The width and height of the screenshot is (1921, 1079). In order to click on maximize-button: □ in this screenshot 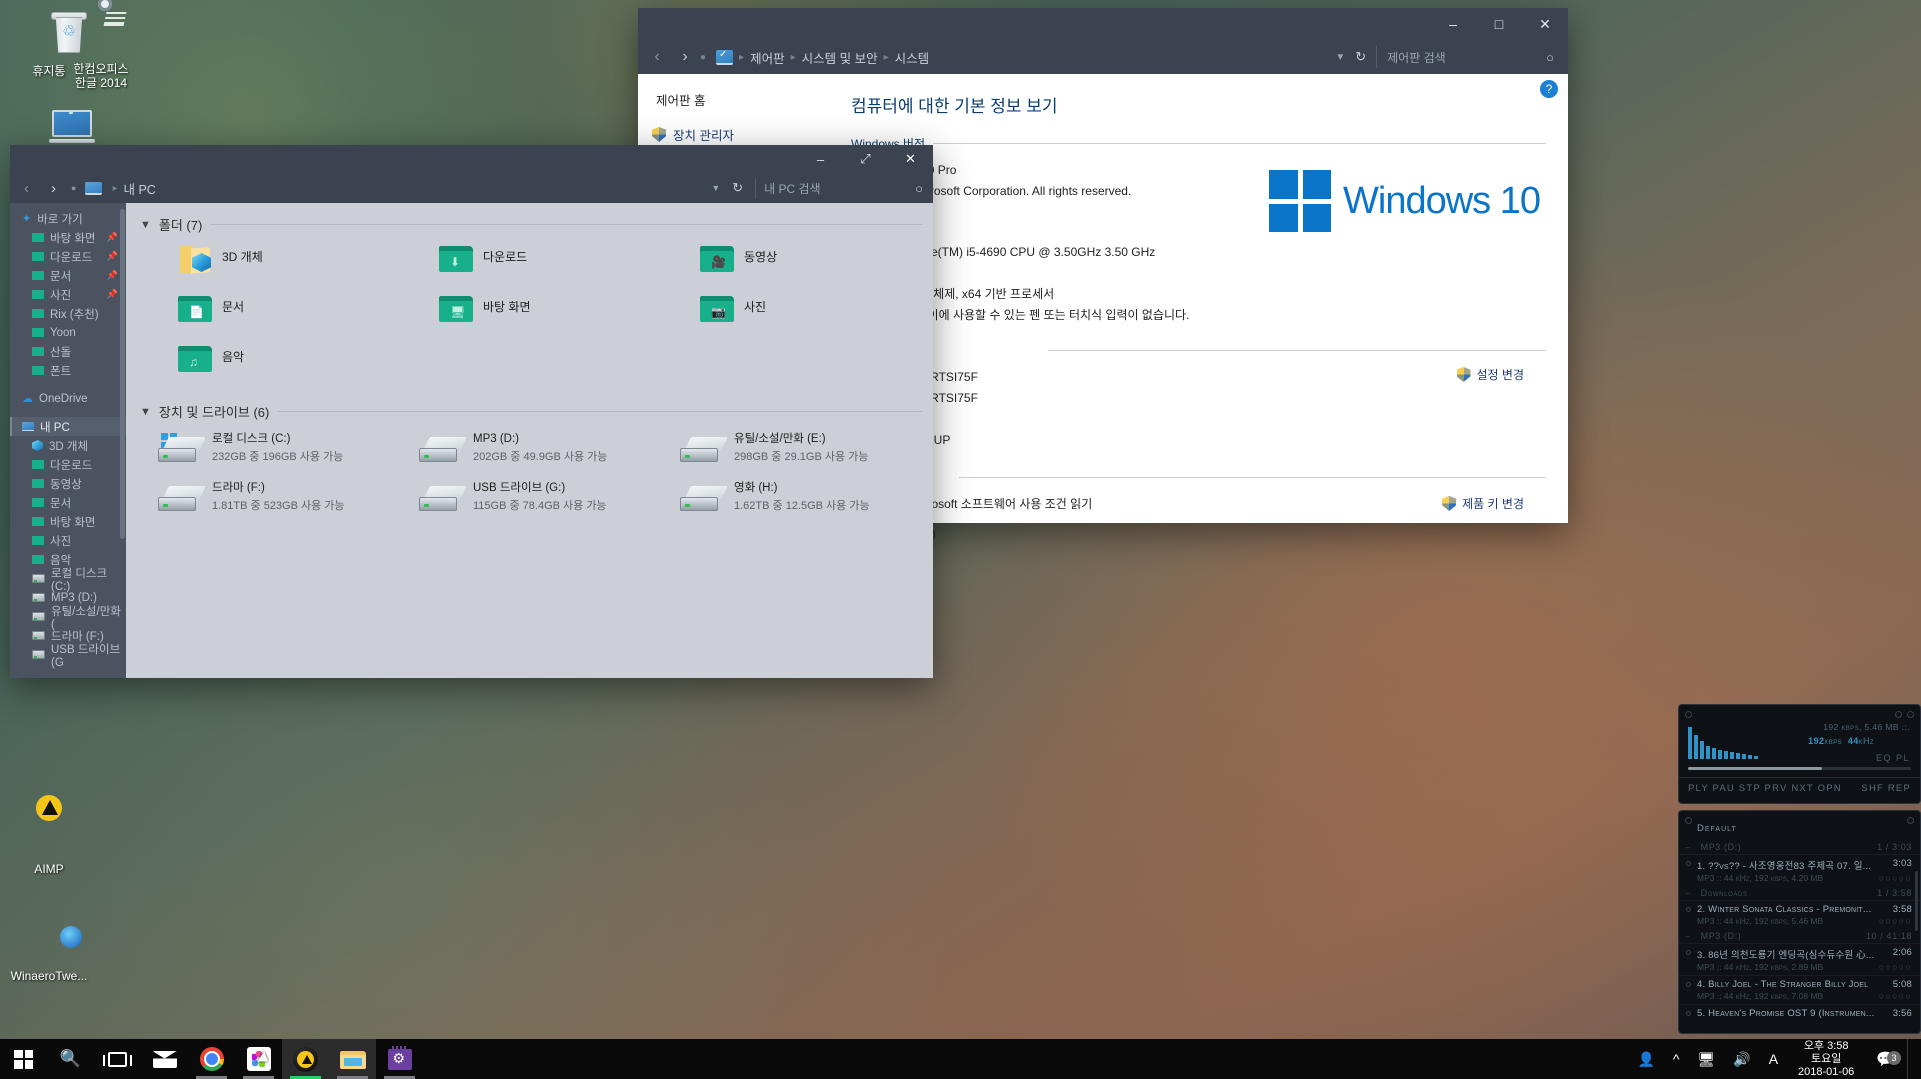, I will do `click(1499, 24)`.